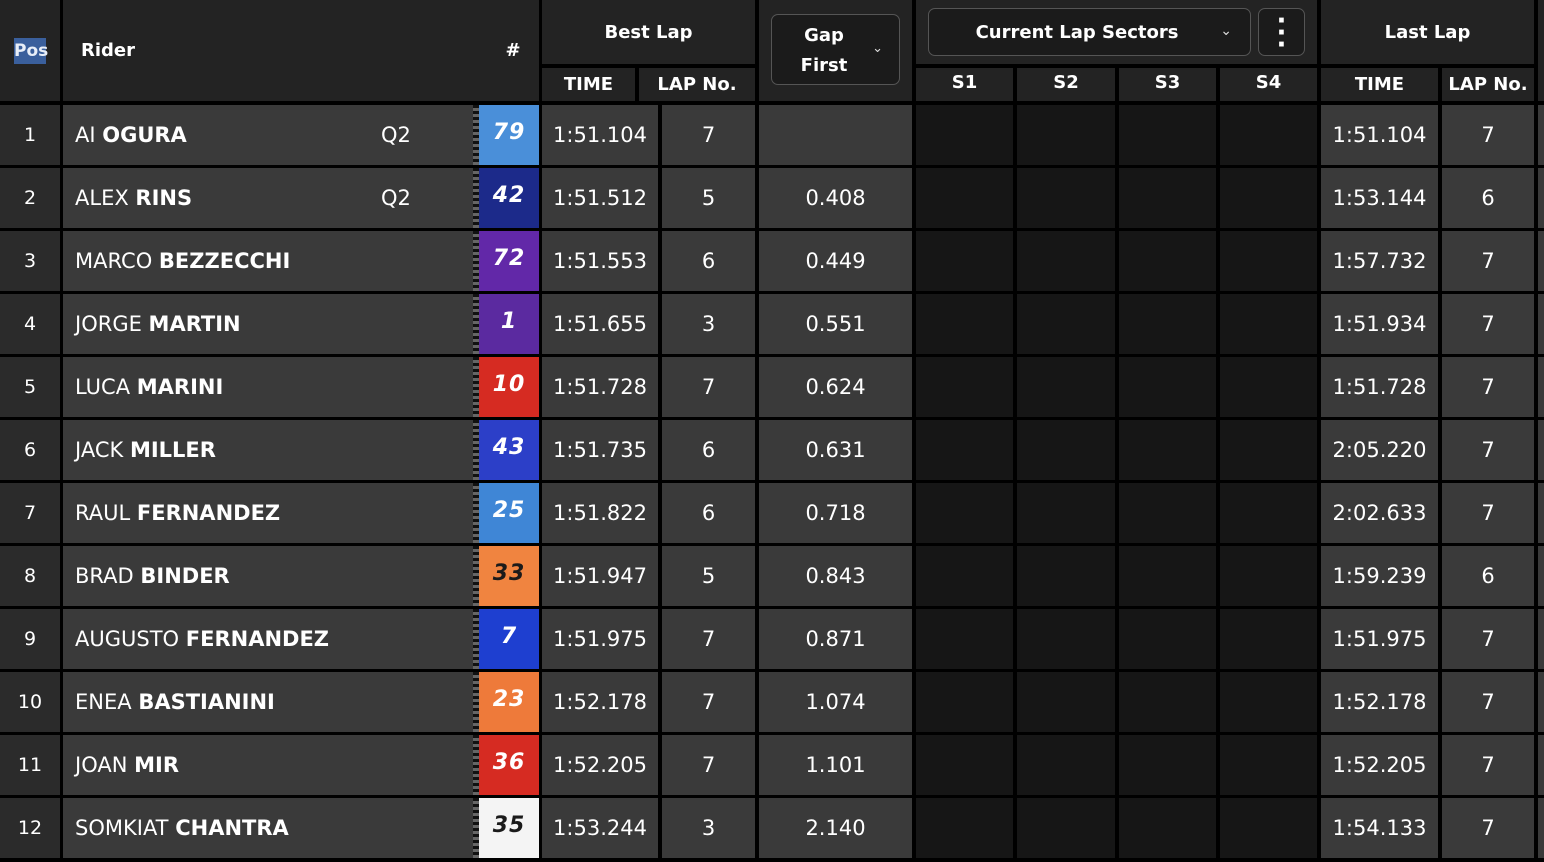 The image size is (1544, 862). Describe the element at coordinates (268, 513) in the screenshot. I see `rider-cell: RAUL FERNANDEZ` at that location.